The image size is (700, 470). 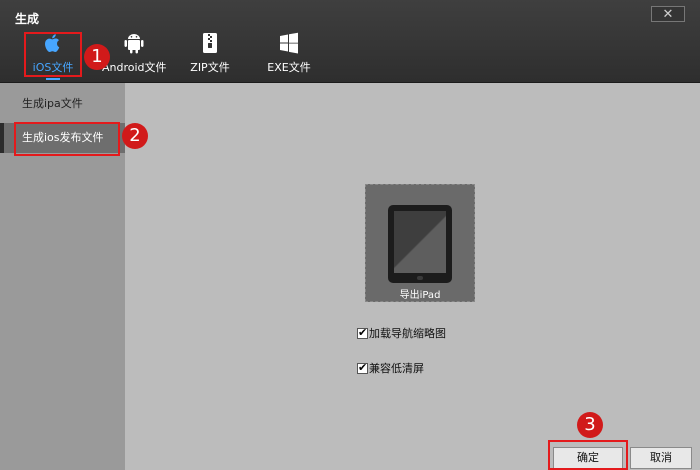 I want to click on zip-icon, so click(x=210, y=43).